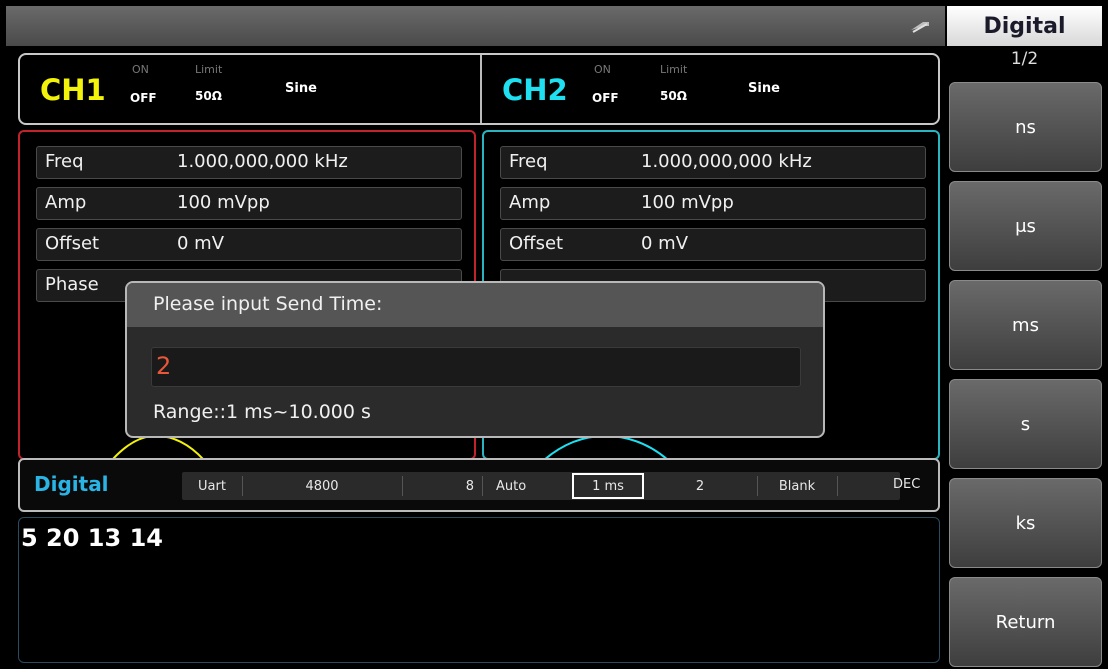 The height and width of the screenshot is (669, 1108). I want to click on send-count-field: 2, so click(700, 486).